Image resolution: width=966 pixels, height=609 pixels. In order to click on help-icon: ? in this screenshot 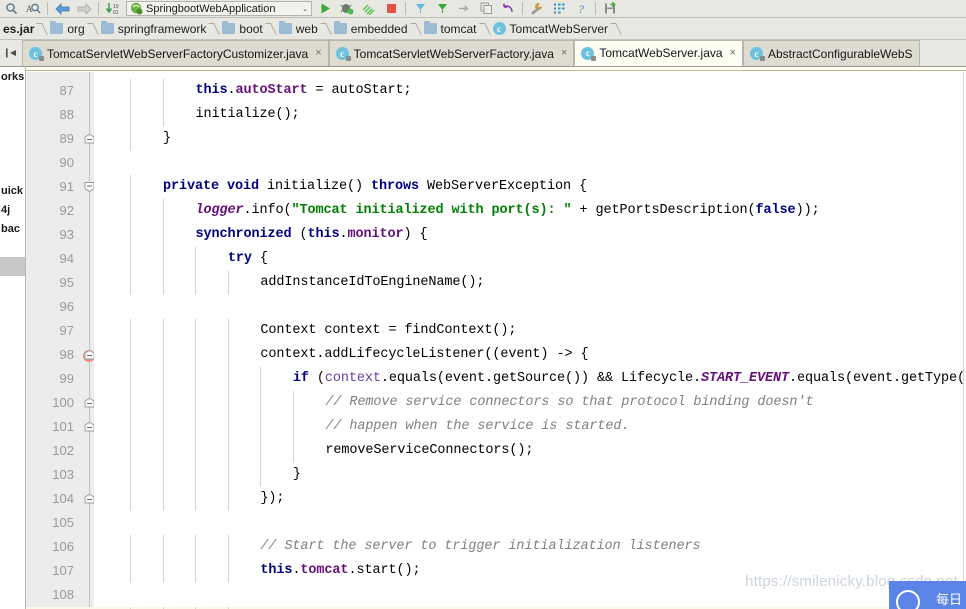, I will do `click(581, 8)`.